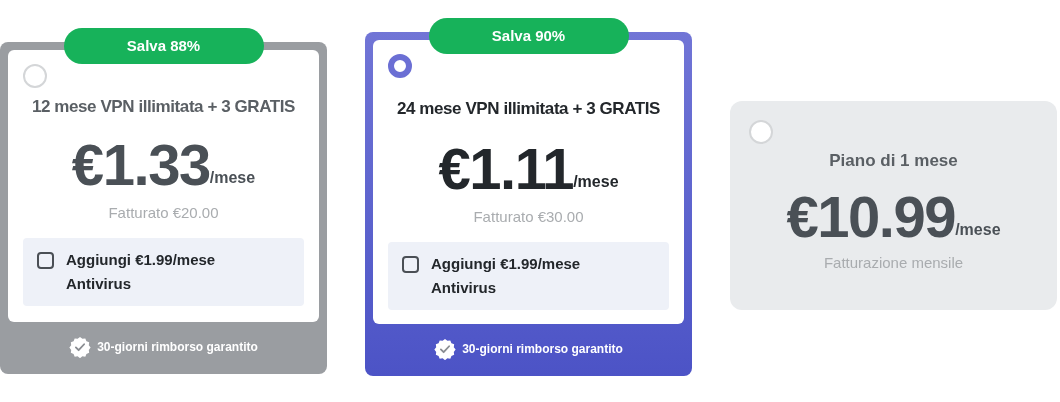 This screenshot has height=402, width=1060. Describe the element at coordinates (163, 46) in the screenshot. I see `savings-badge: Salva 88%` at that location.